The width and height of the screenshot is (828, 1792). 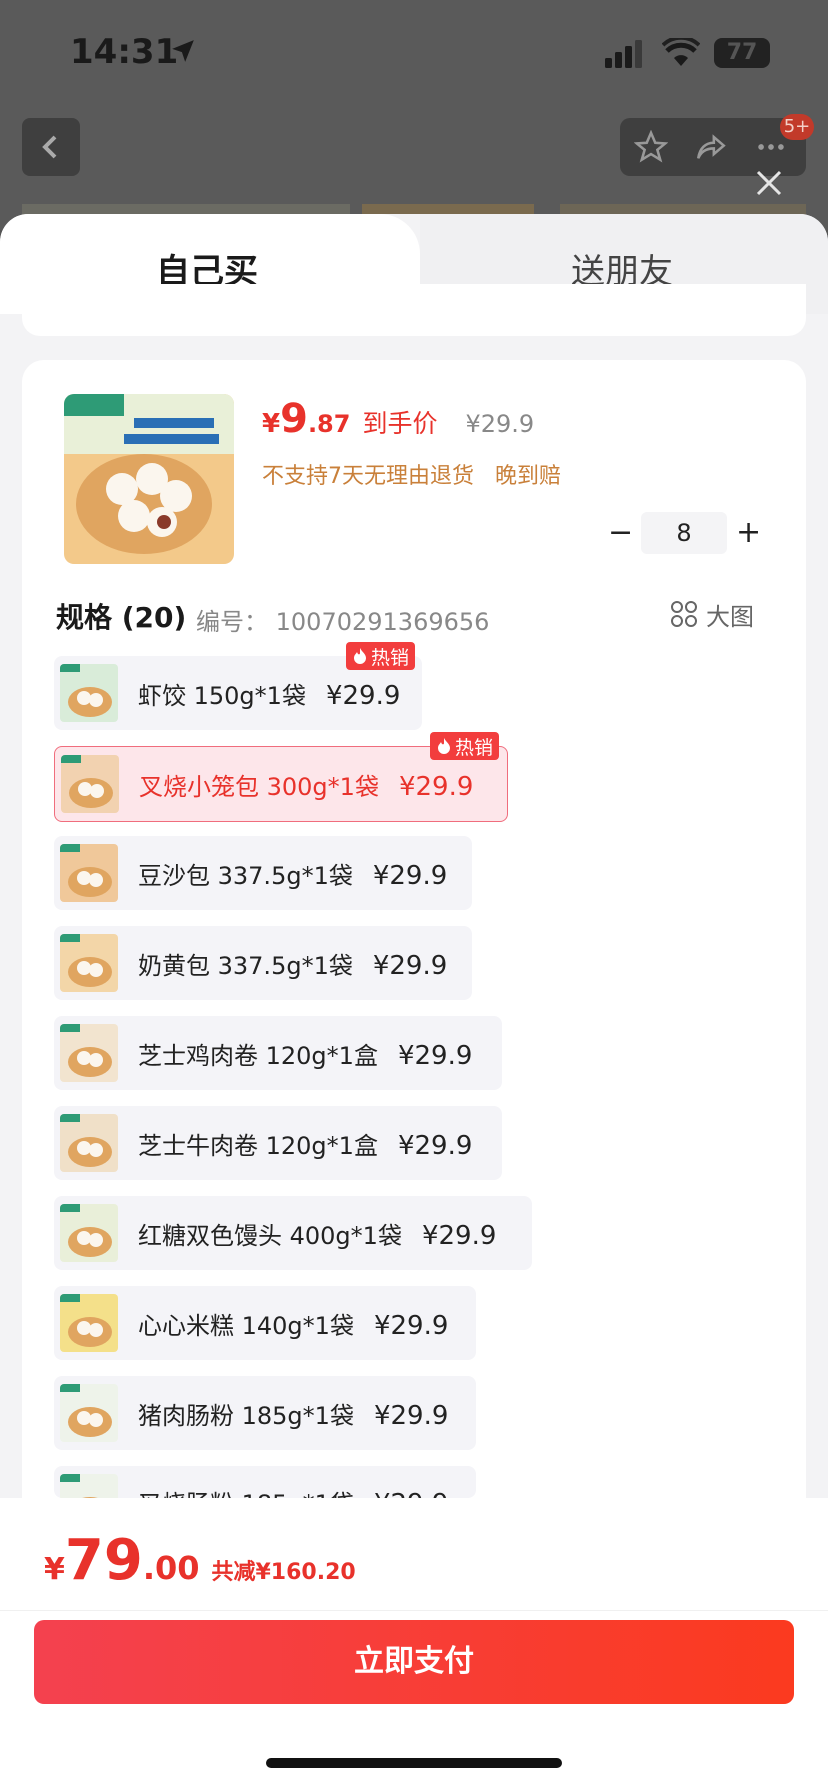 What do you see at coordinates (684, 533) in the screenshot?
I see `quantity-field: 8` at bounding box center [684, 533].